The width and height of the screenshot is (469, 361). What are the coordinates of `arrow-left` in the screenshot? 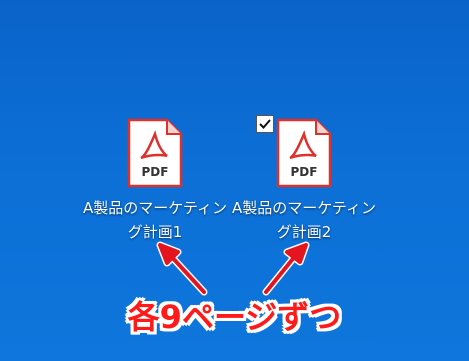 It's located at (187, 273).